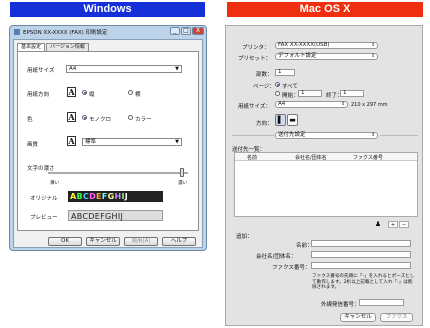  I want to click on density-label: 文字の濃さ, so click(41, 169).